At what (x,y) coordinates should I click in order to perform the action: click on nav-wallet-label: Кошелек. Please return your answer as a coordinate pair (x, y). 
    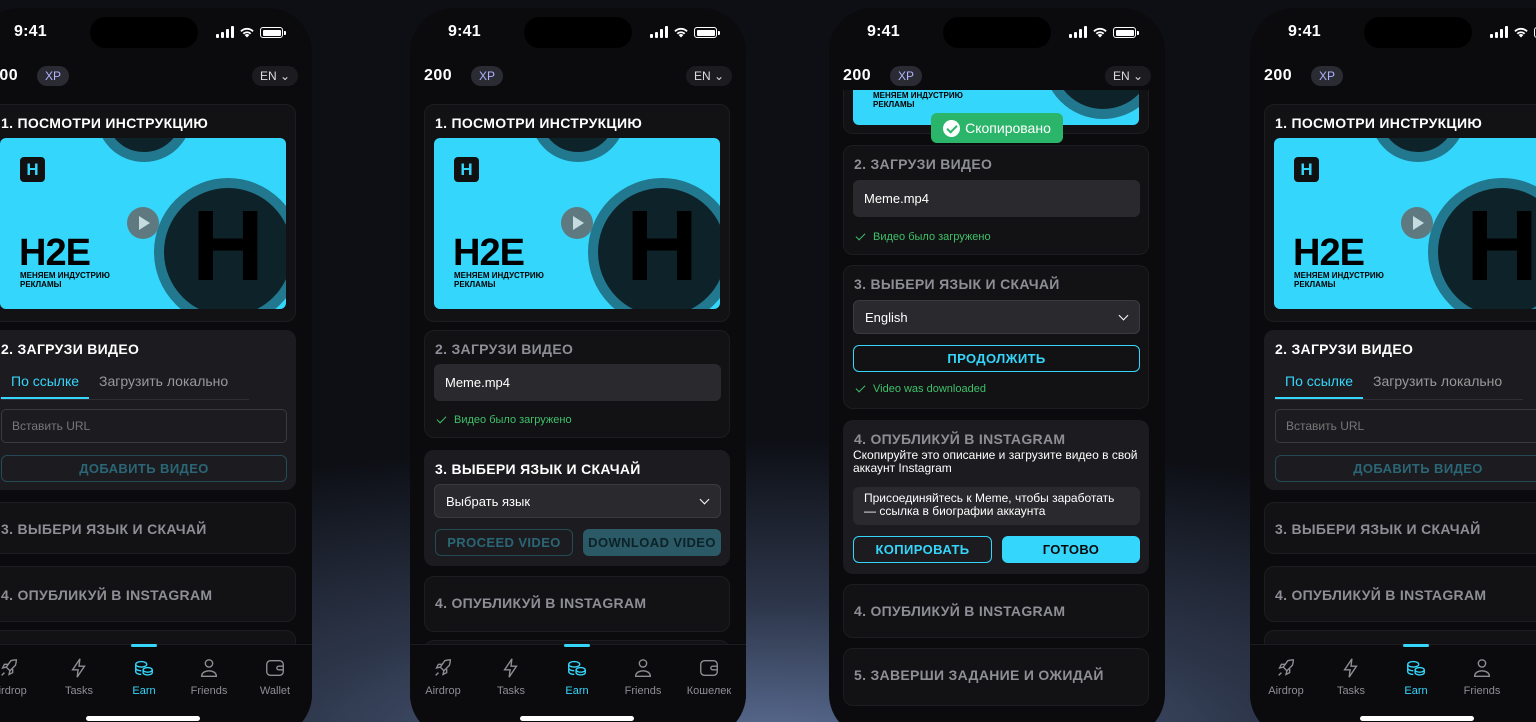
    Looking at the image, I should click on (709, 691).